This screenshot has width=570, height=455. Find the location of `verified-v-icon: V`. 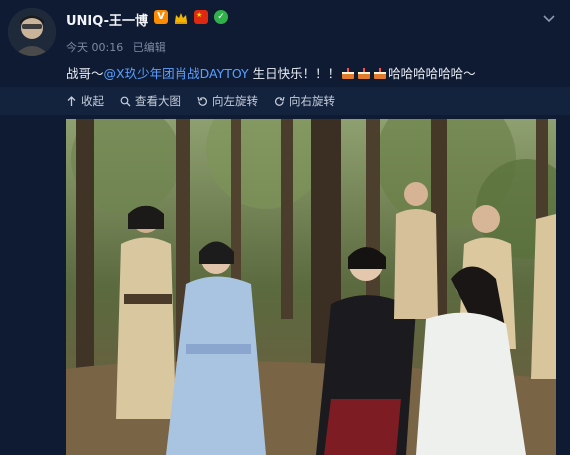

verified-v-icon: V is located at coordinates (161, 17).